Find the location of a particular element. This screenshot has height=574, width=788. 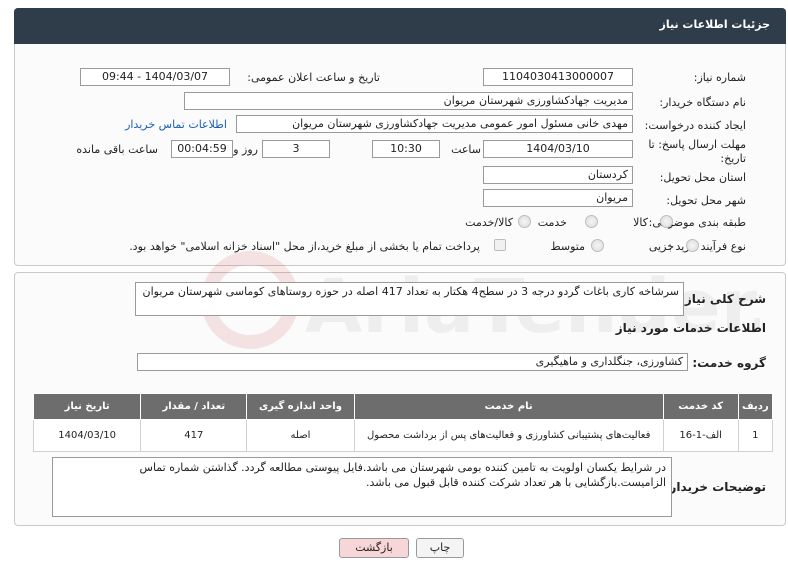

need-number-label: شماره نیاز: is located at coordinates (719, 77).